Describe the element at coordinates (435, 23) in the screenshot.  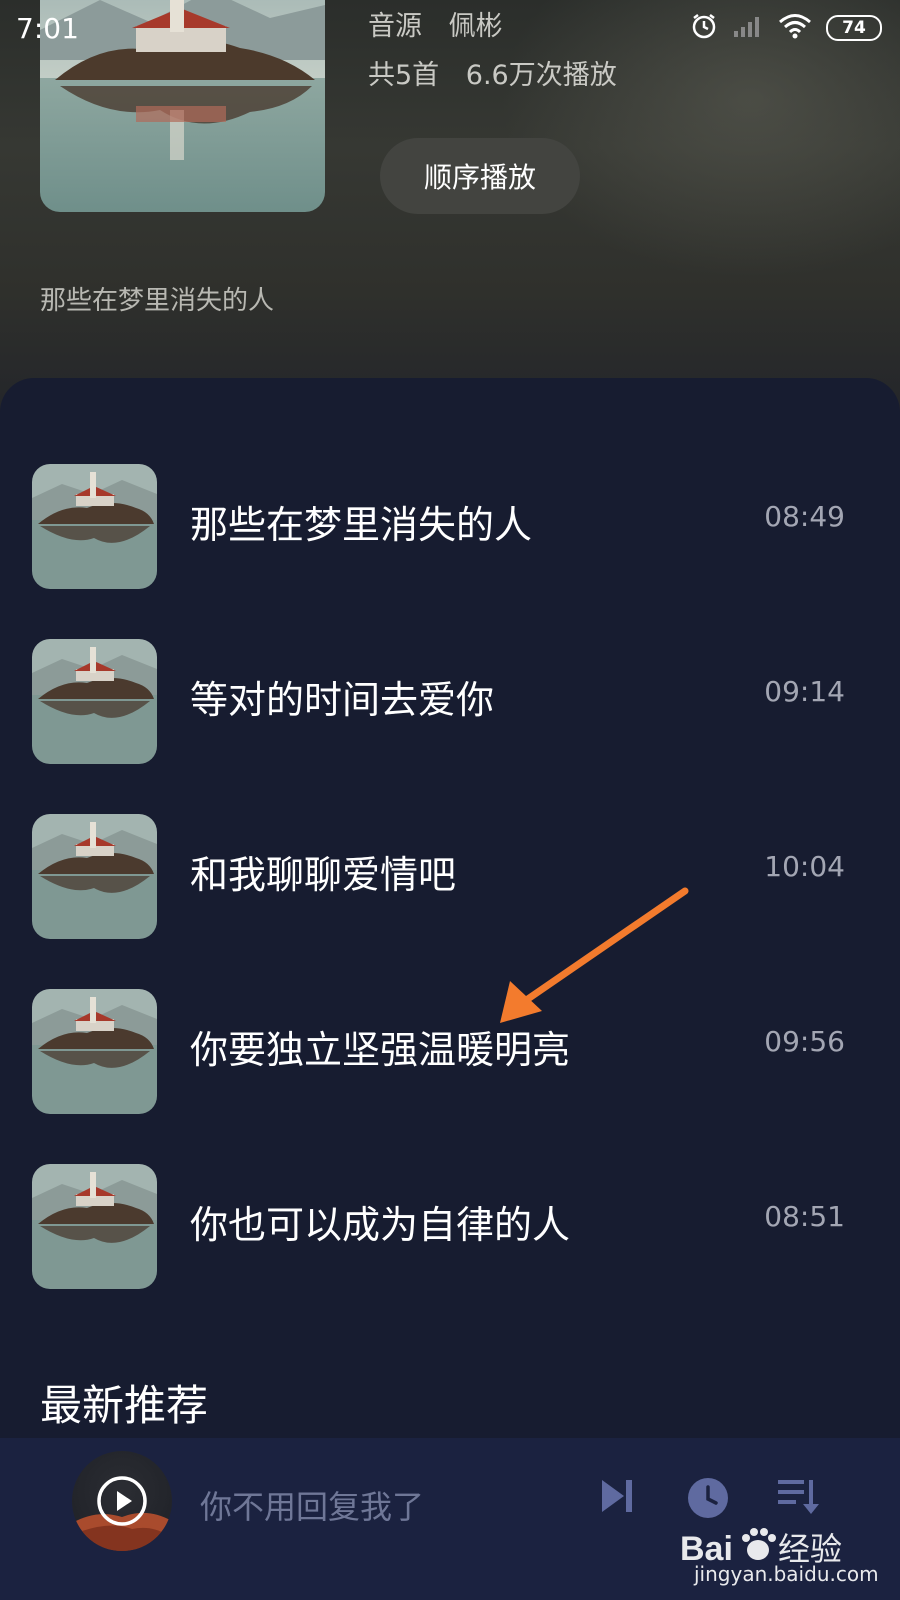
I see `artist-line: 音源 佩彬` at that location.